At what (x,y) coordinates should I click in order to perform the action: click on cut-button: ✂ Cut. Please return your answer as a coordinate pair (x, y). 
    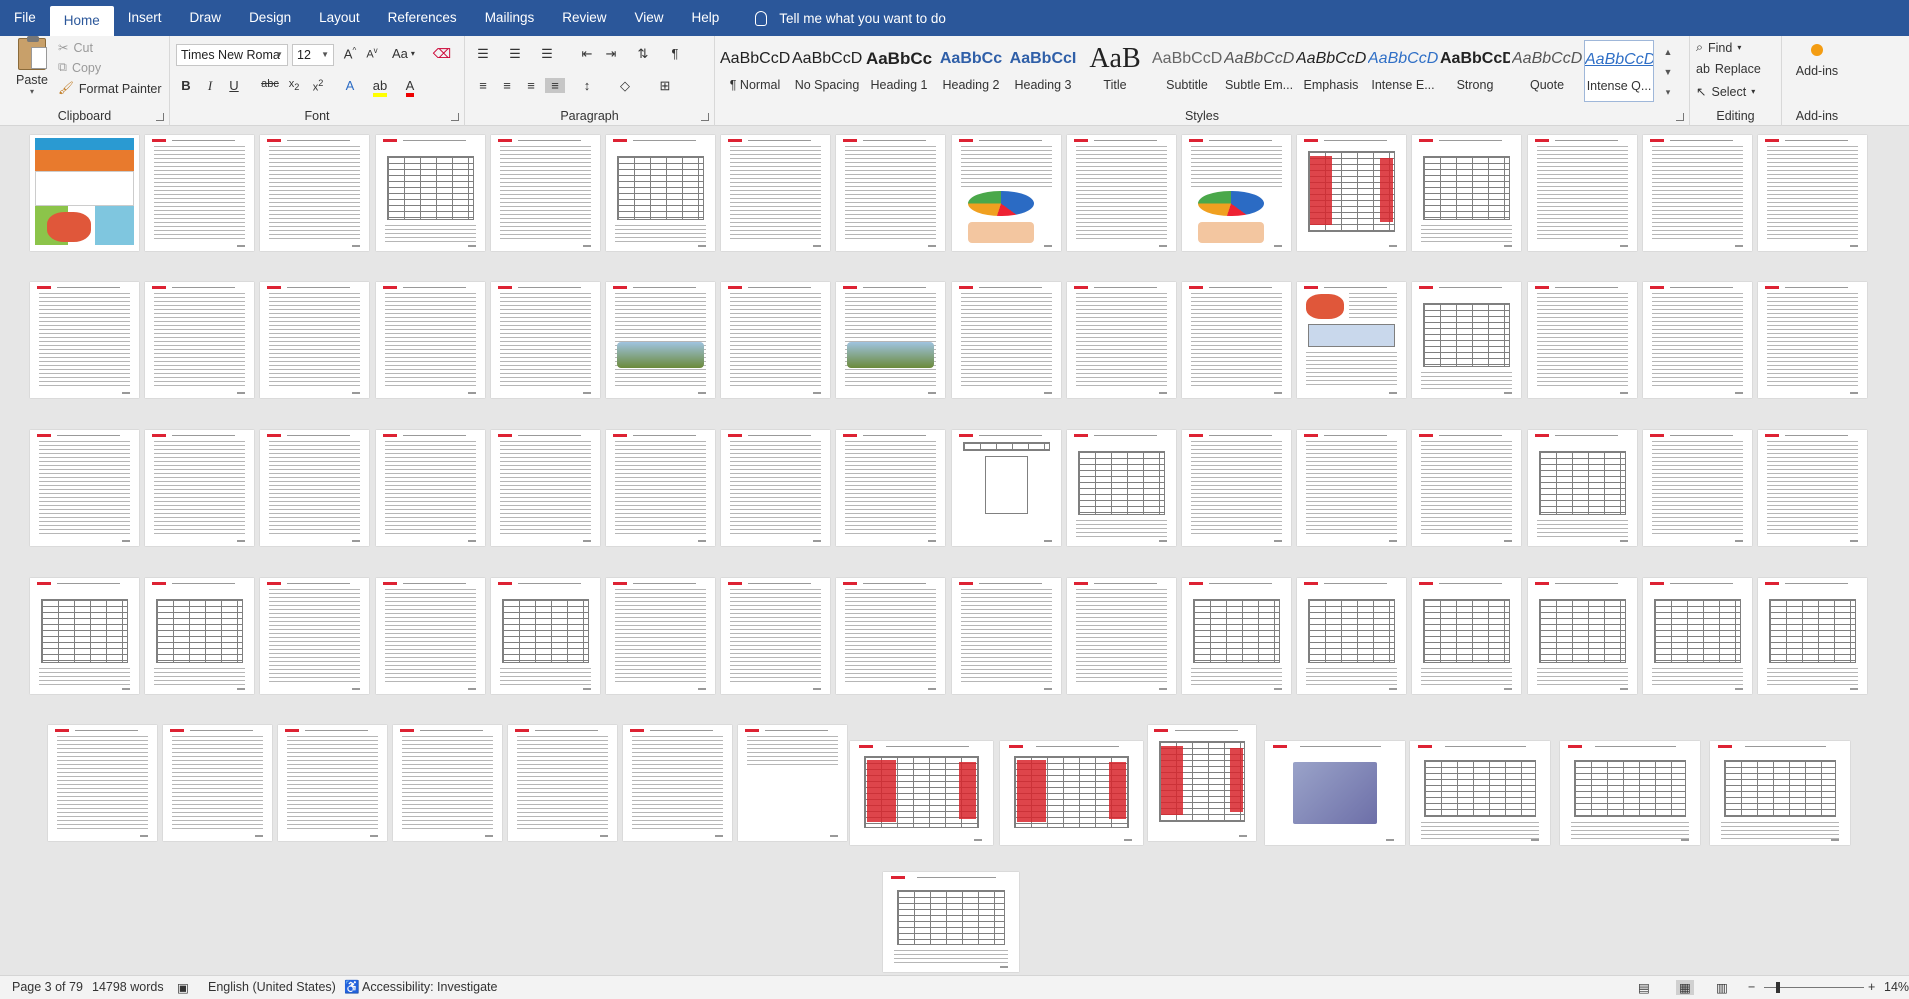
    Looking at the image, I should click on (75, 48).